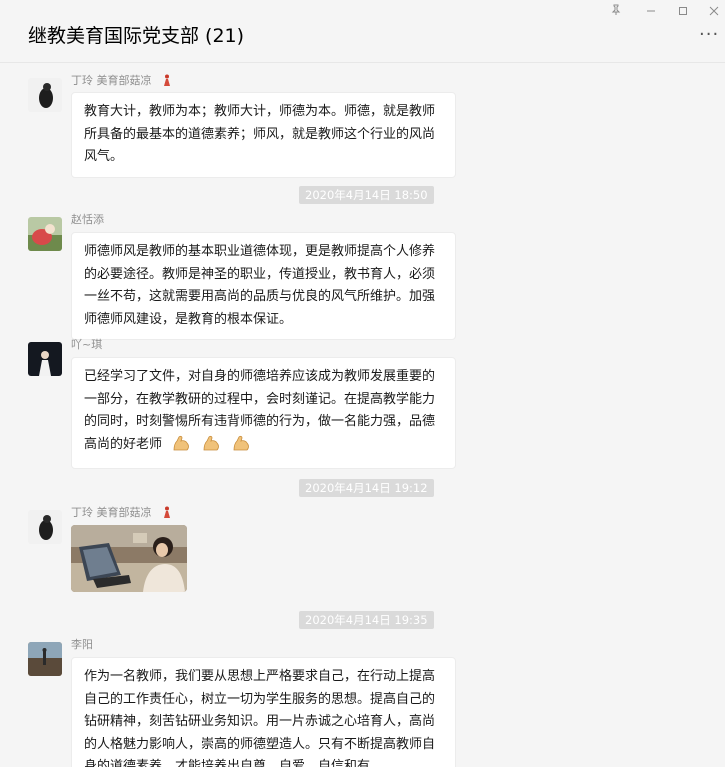 Image resolution: width=725 pixels, height=767 pixels. What do you see at coordinates (366, 195) in the screenshot?
I see `timestamp-divider: 2020年4月14日 18:50` at bounding box center [366, 195].